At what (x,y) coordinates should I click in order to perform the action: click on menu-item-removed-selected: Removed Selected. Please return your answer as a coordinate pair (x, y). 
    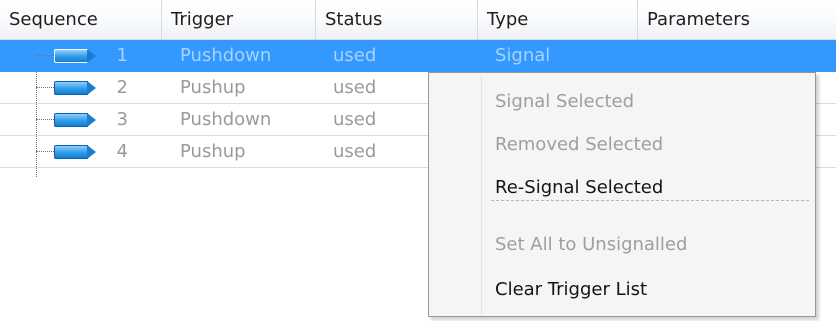
    Looking at the image, I should click on (579, 145).